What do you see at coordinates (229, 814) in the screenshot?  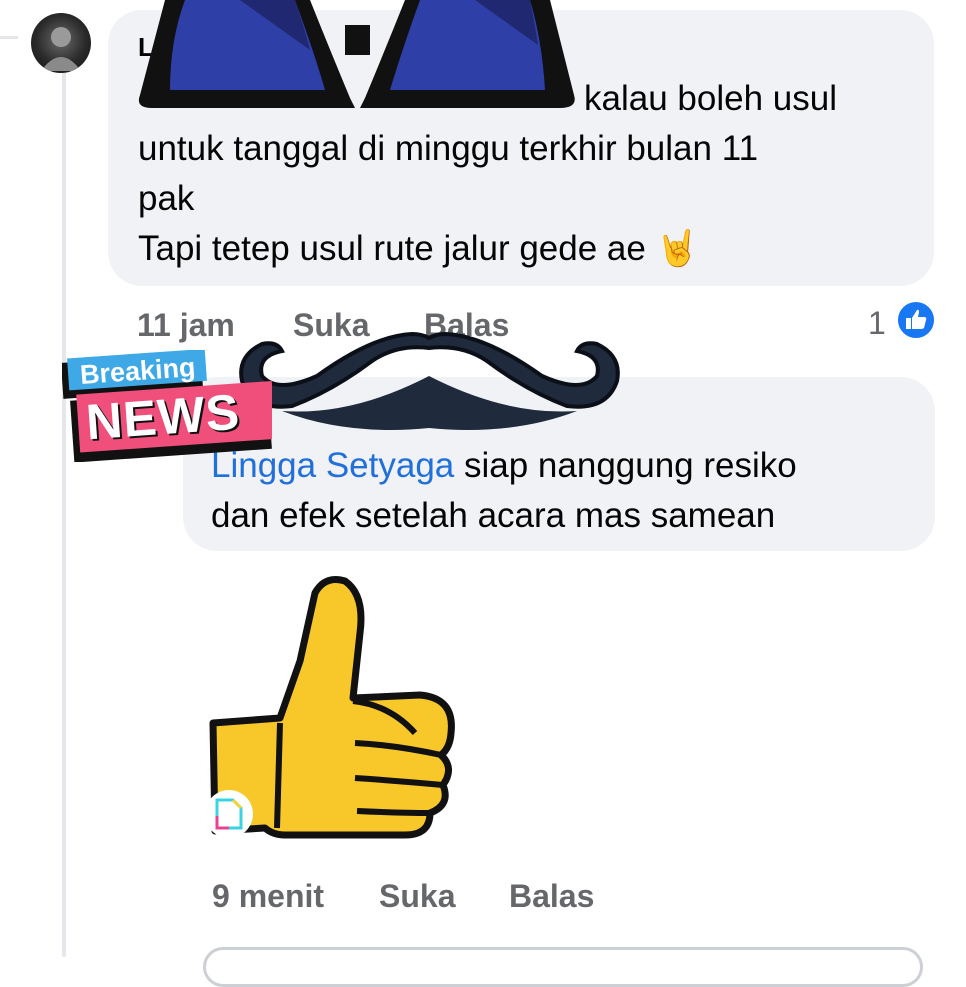 I see `document-icon` at bounding box center [229, 814].